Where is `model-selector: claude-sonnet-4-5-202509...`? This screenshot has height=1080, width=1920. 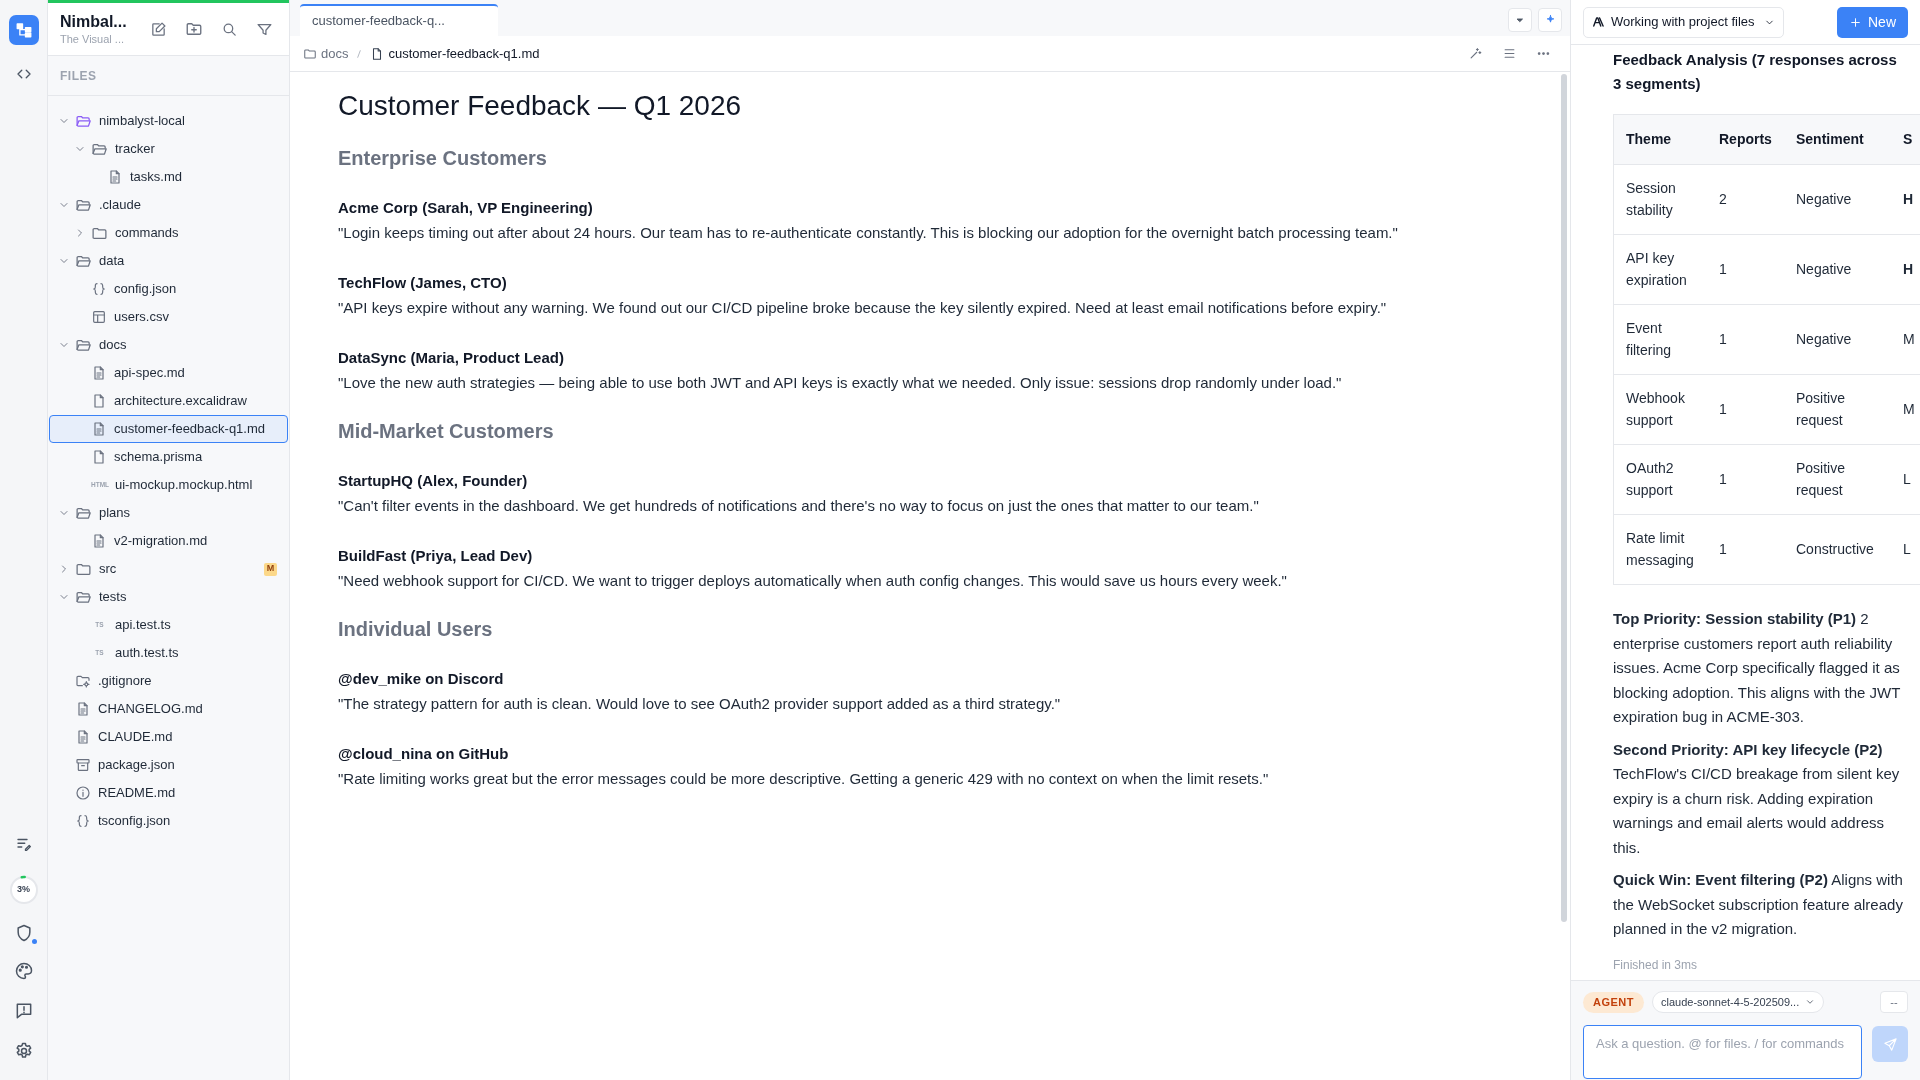
model-selector: claude-sonnet-4-5-202509... is located at coordinates (1738, 1002).